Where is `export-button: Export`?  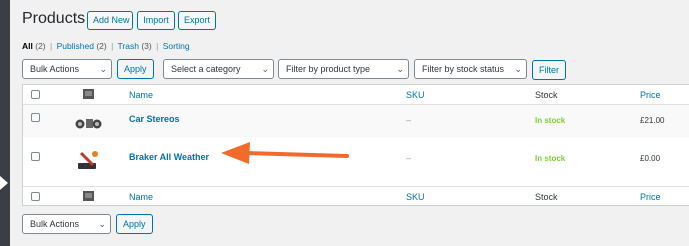
export-button: Export is located at coordinates (197, 20).